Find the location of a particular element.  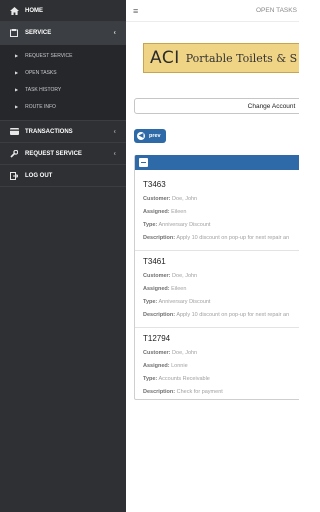

submenu-item-task-history: ▶ TASK HISTORY is located at coordinates (63, 89).